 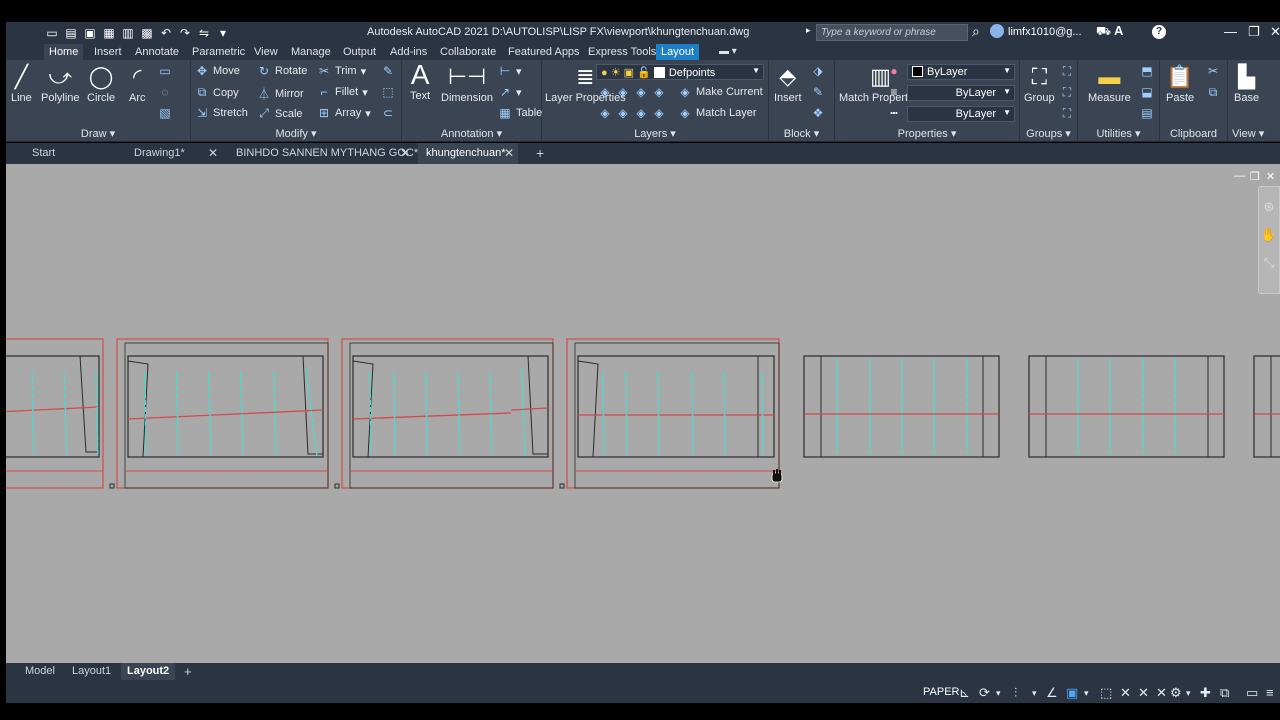 I want to click on explode-button: ⬚, so click(x=388, y=92).